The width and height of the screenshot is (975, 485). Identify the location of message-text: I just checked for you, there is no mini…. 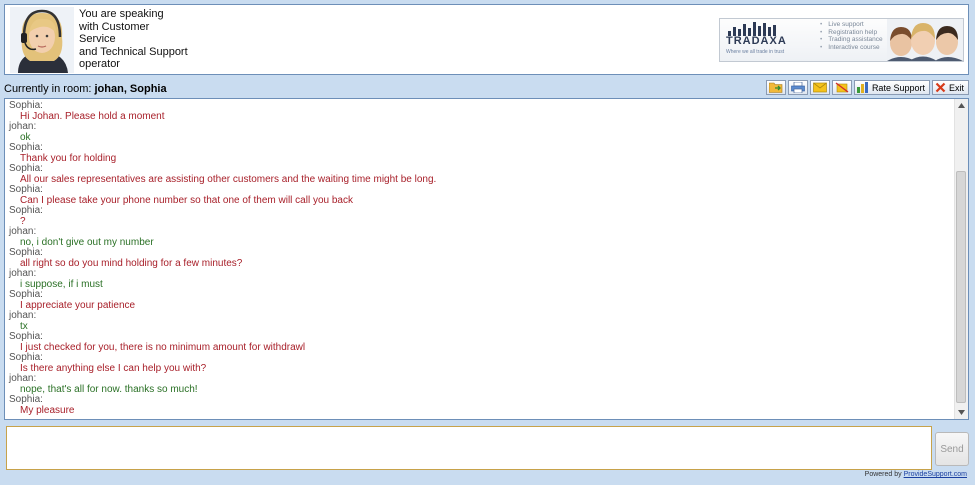
(163, 347).